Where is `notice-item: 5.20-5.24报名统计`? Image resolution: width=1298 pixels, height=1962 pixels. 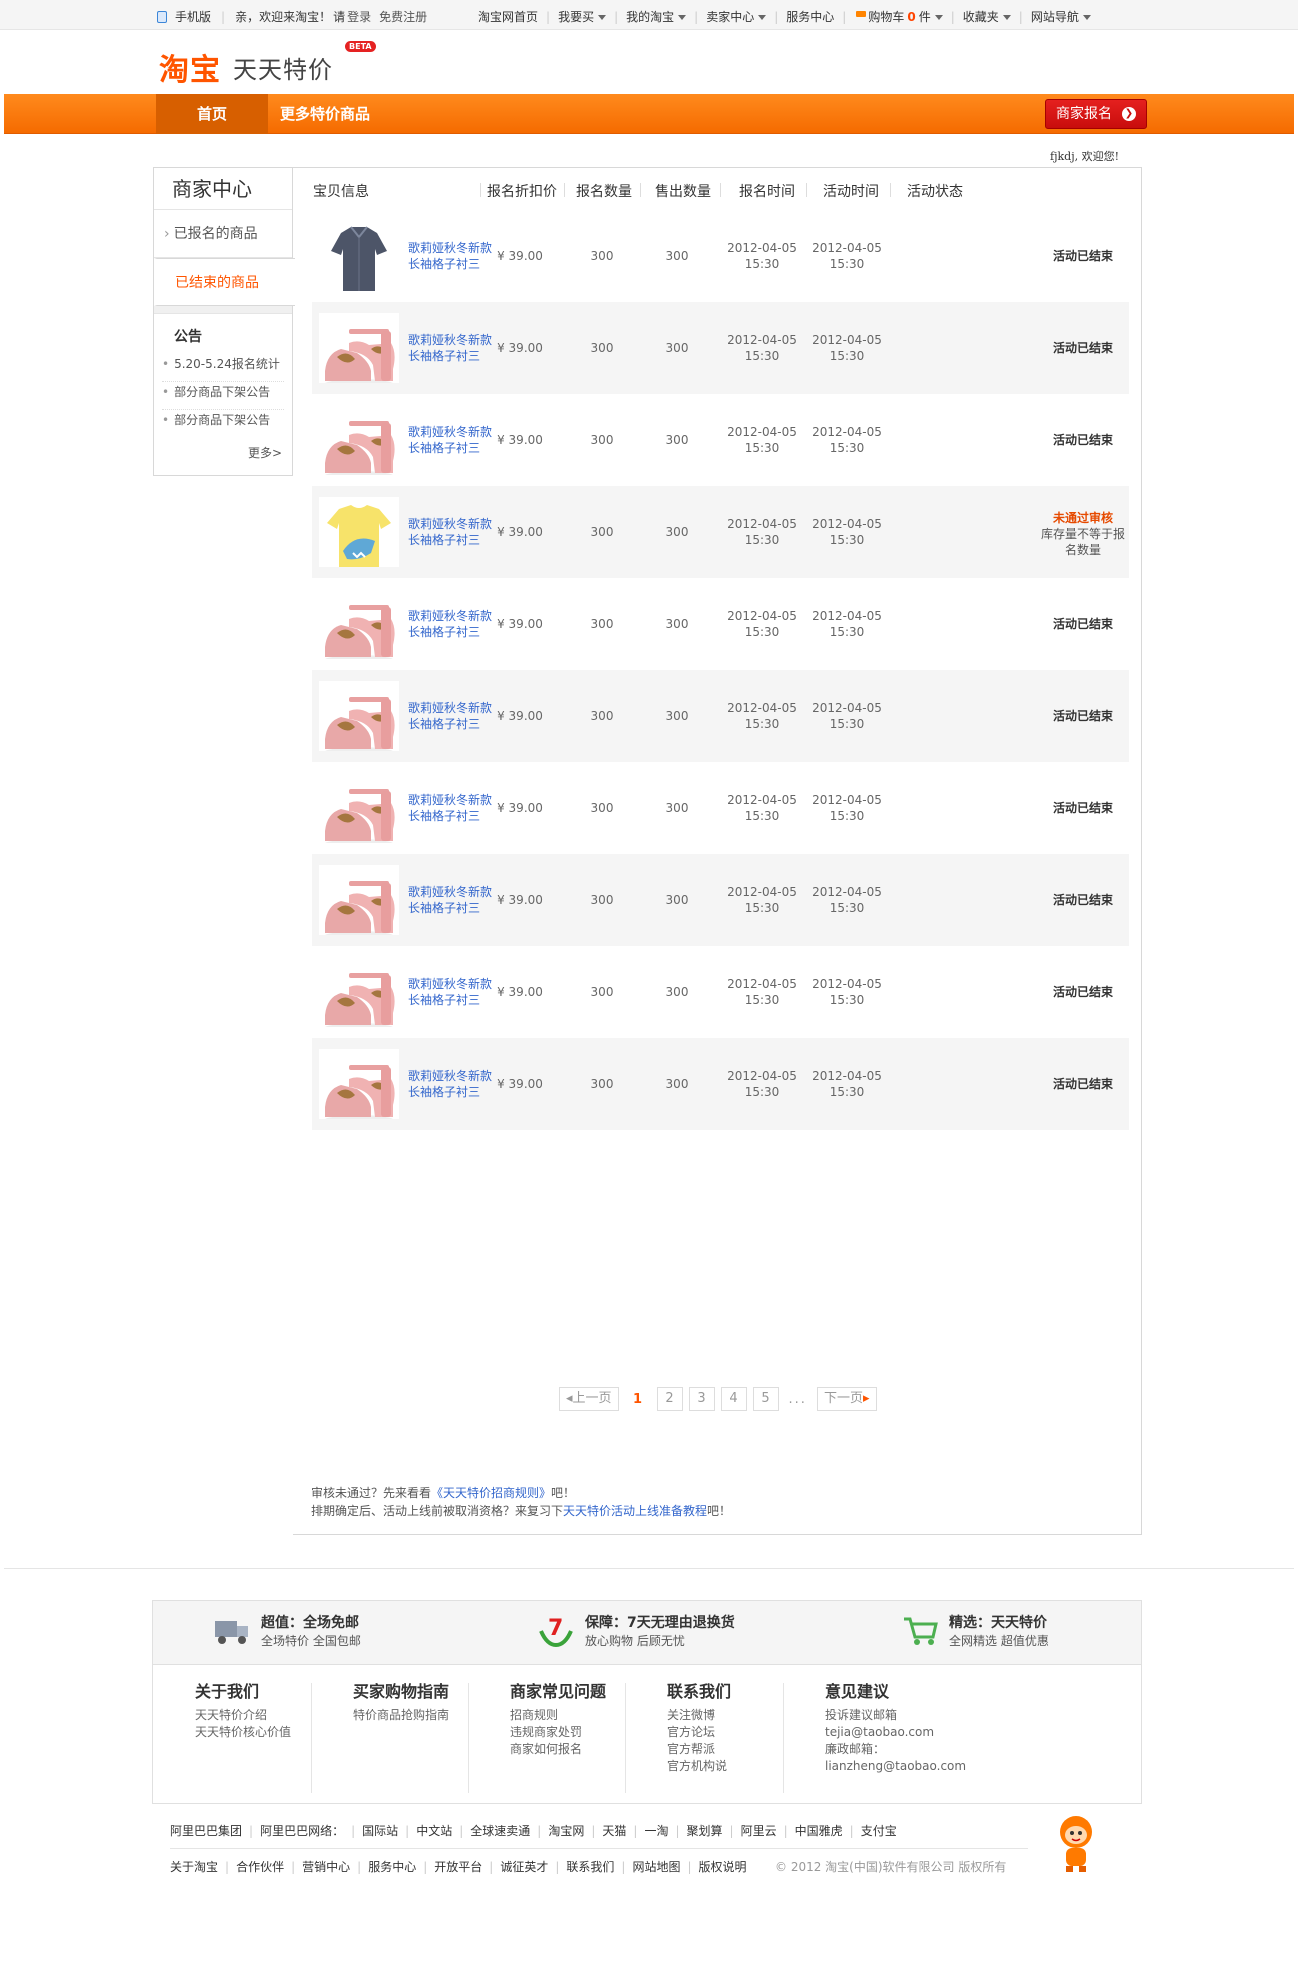
notice-item: 5.20-5.24报名统计 is located at coordinates (223, 368).